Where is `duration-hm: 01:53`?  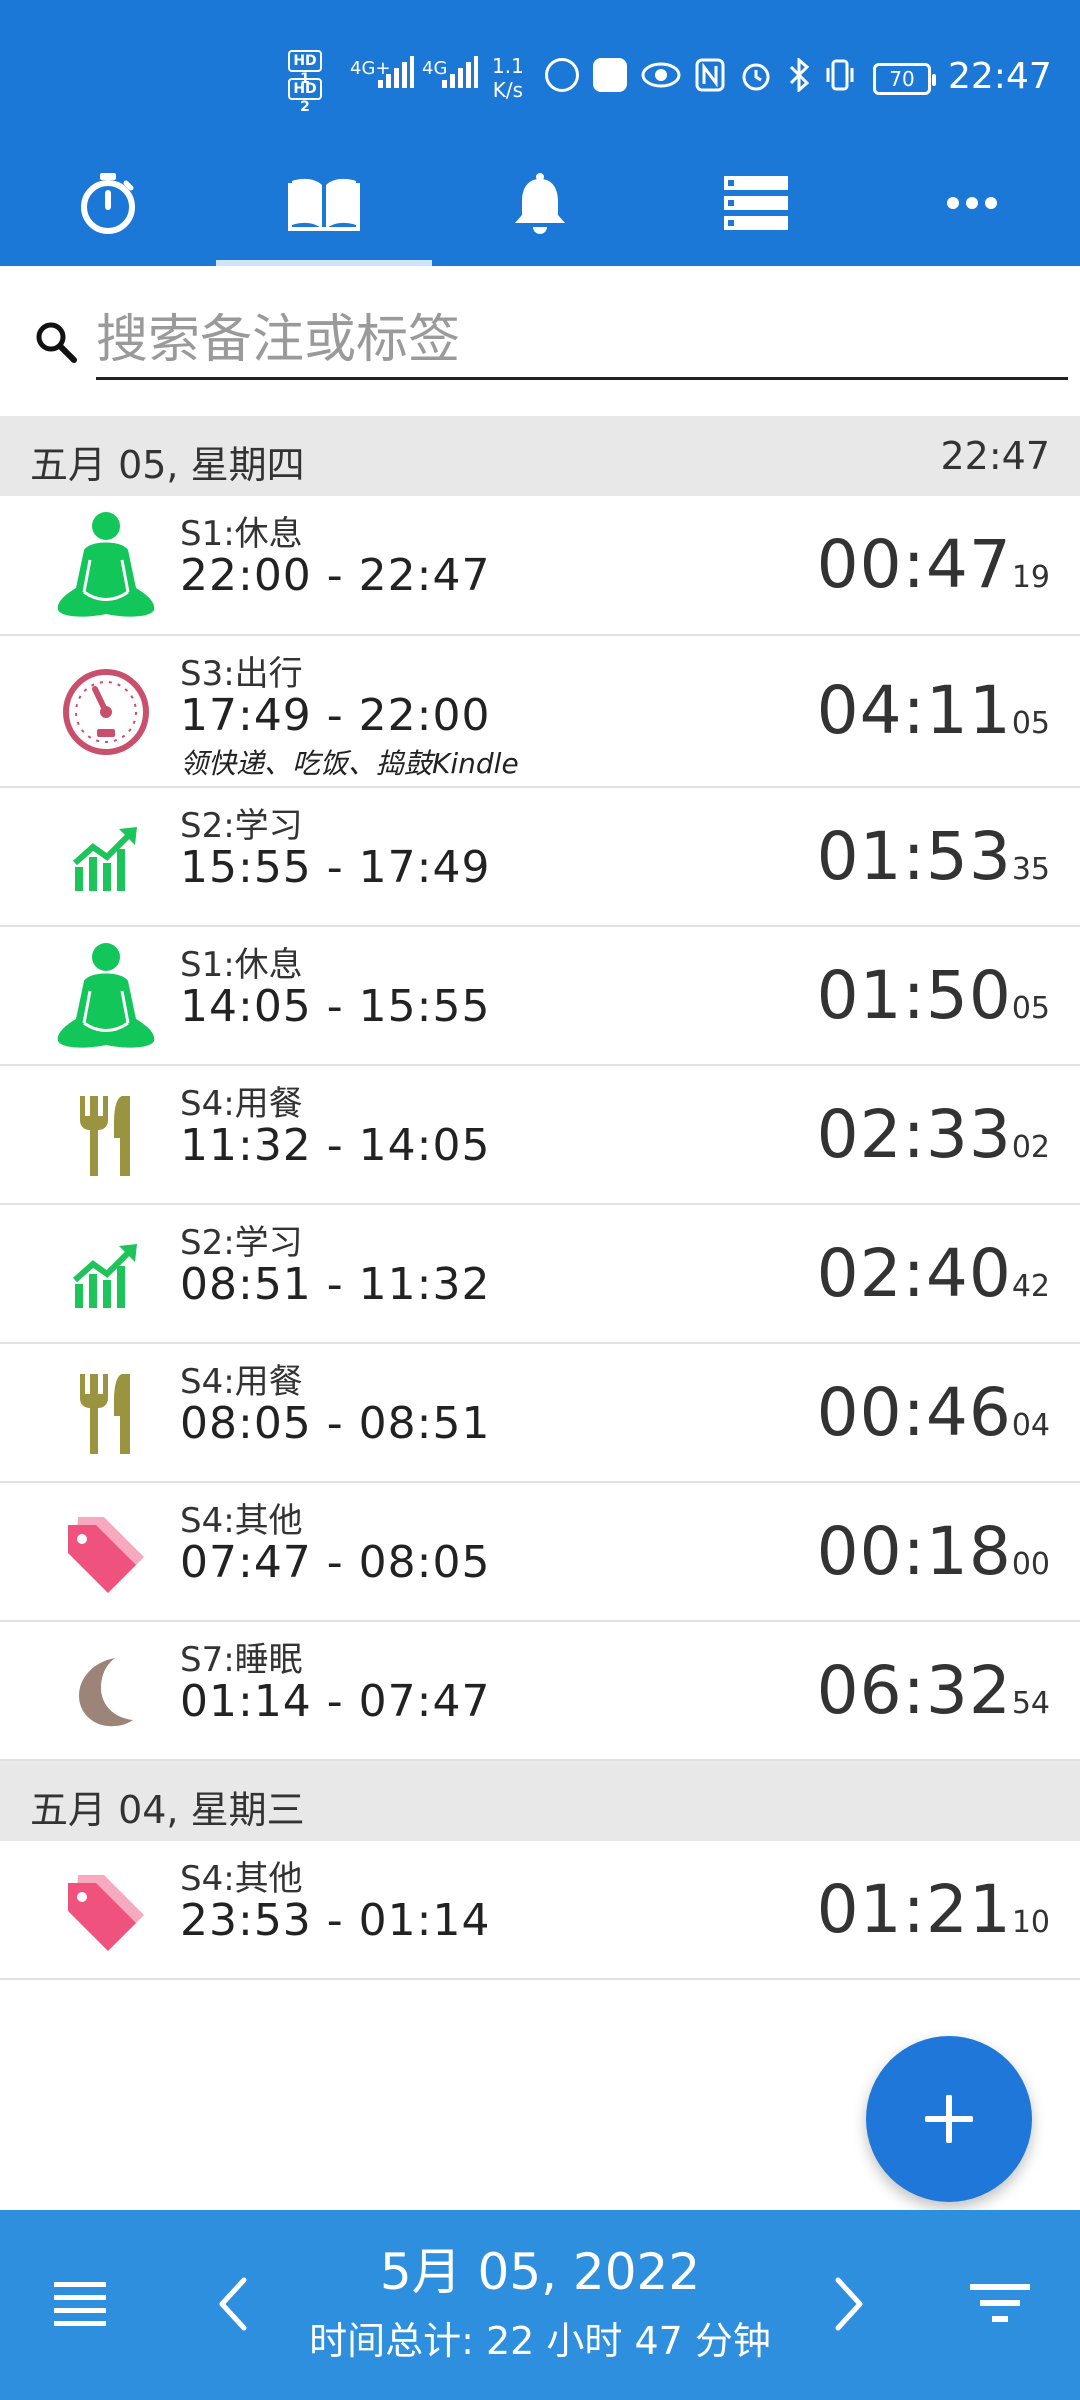 duration-hm: 01:53 is located at coordinates (914, 856).